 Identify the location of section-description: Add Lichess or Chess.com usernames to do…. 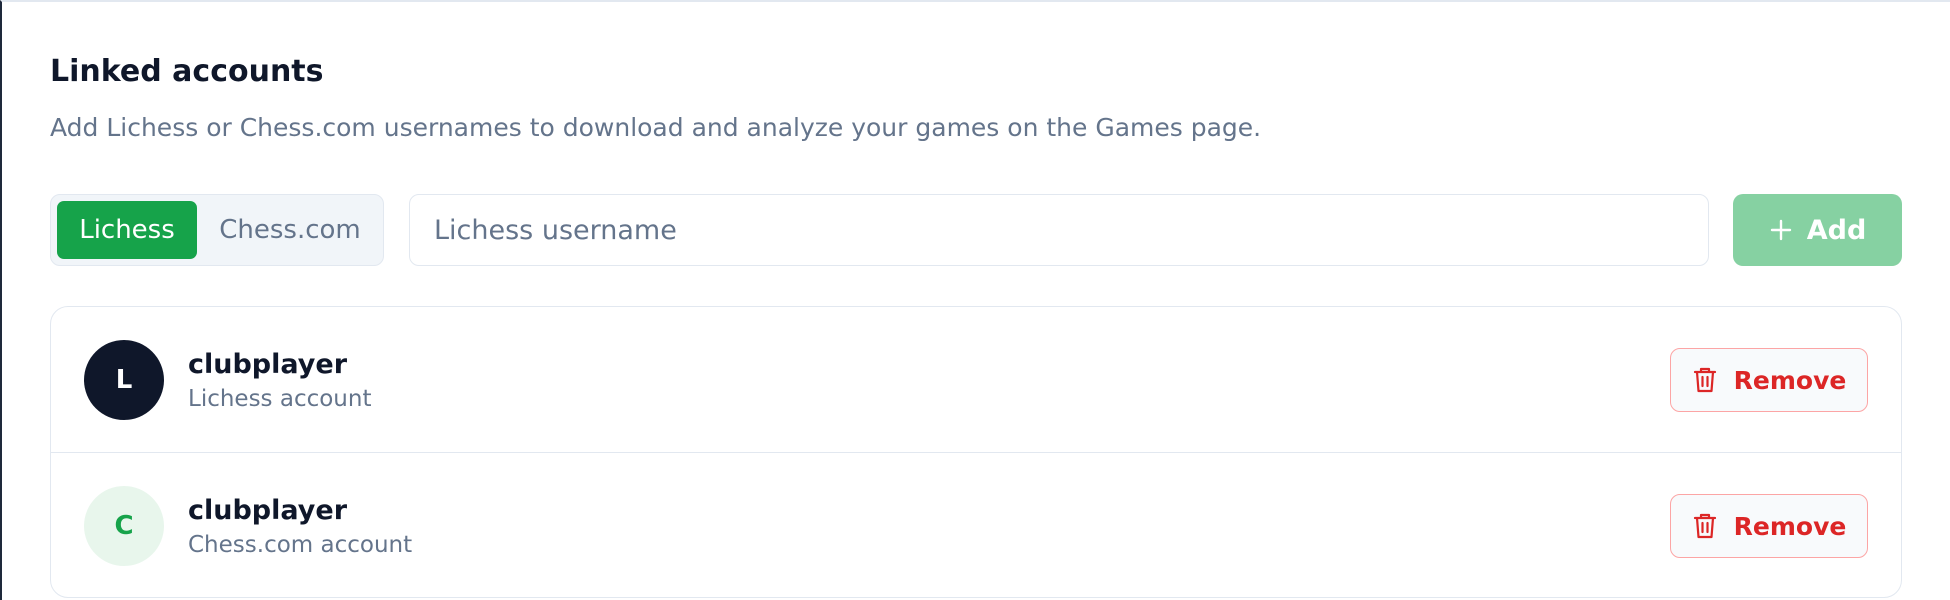
(656, 127).